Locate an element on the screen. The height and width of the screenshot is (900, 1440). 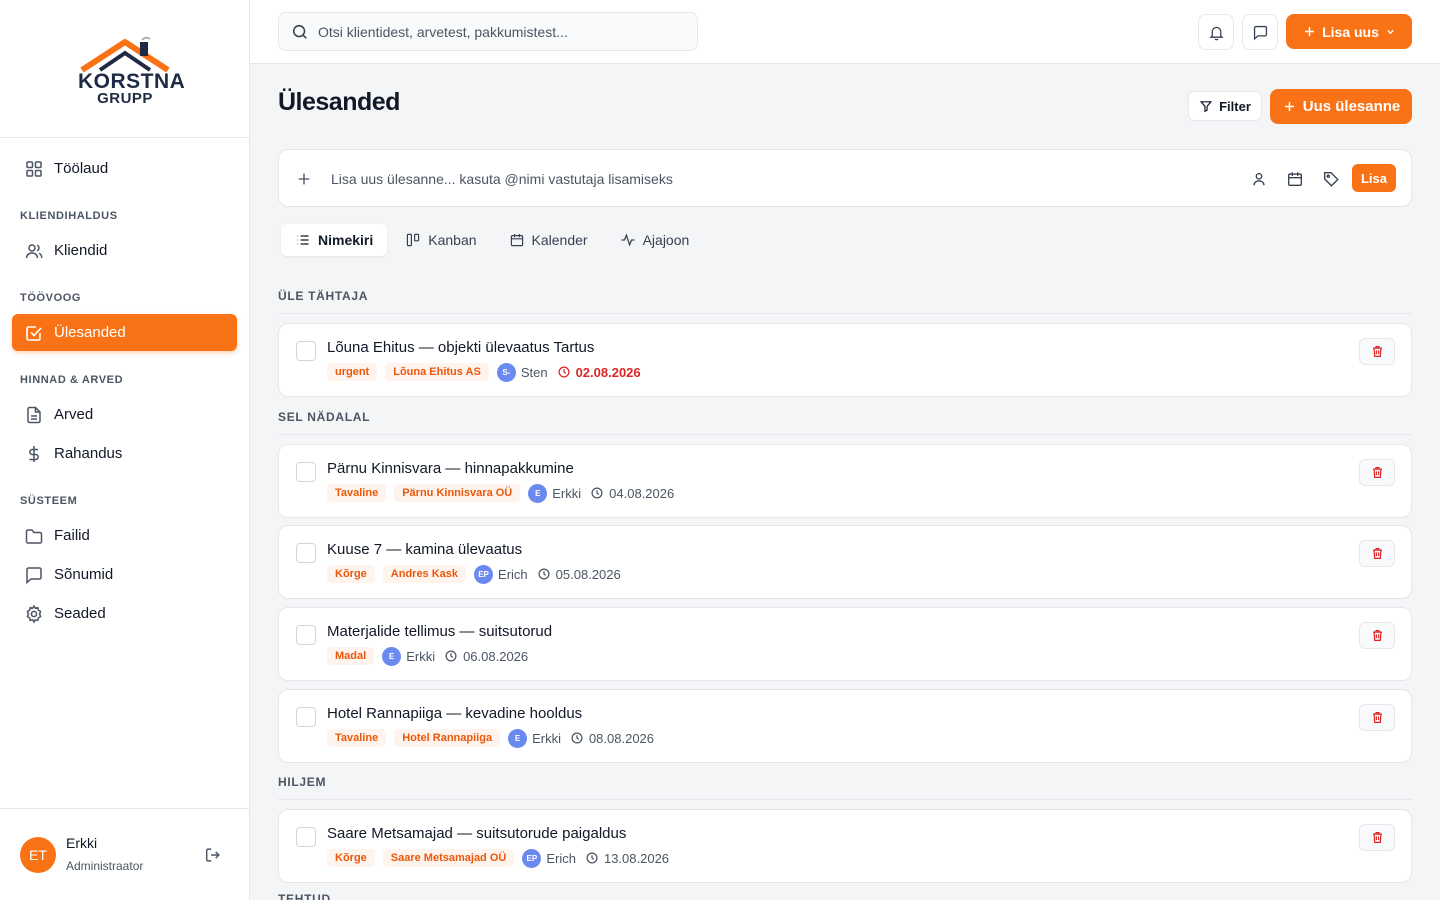
sidebar-item-failid: Failid is located at coordinates (124, 535).